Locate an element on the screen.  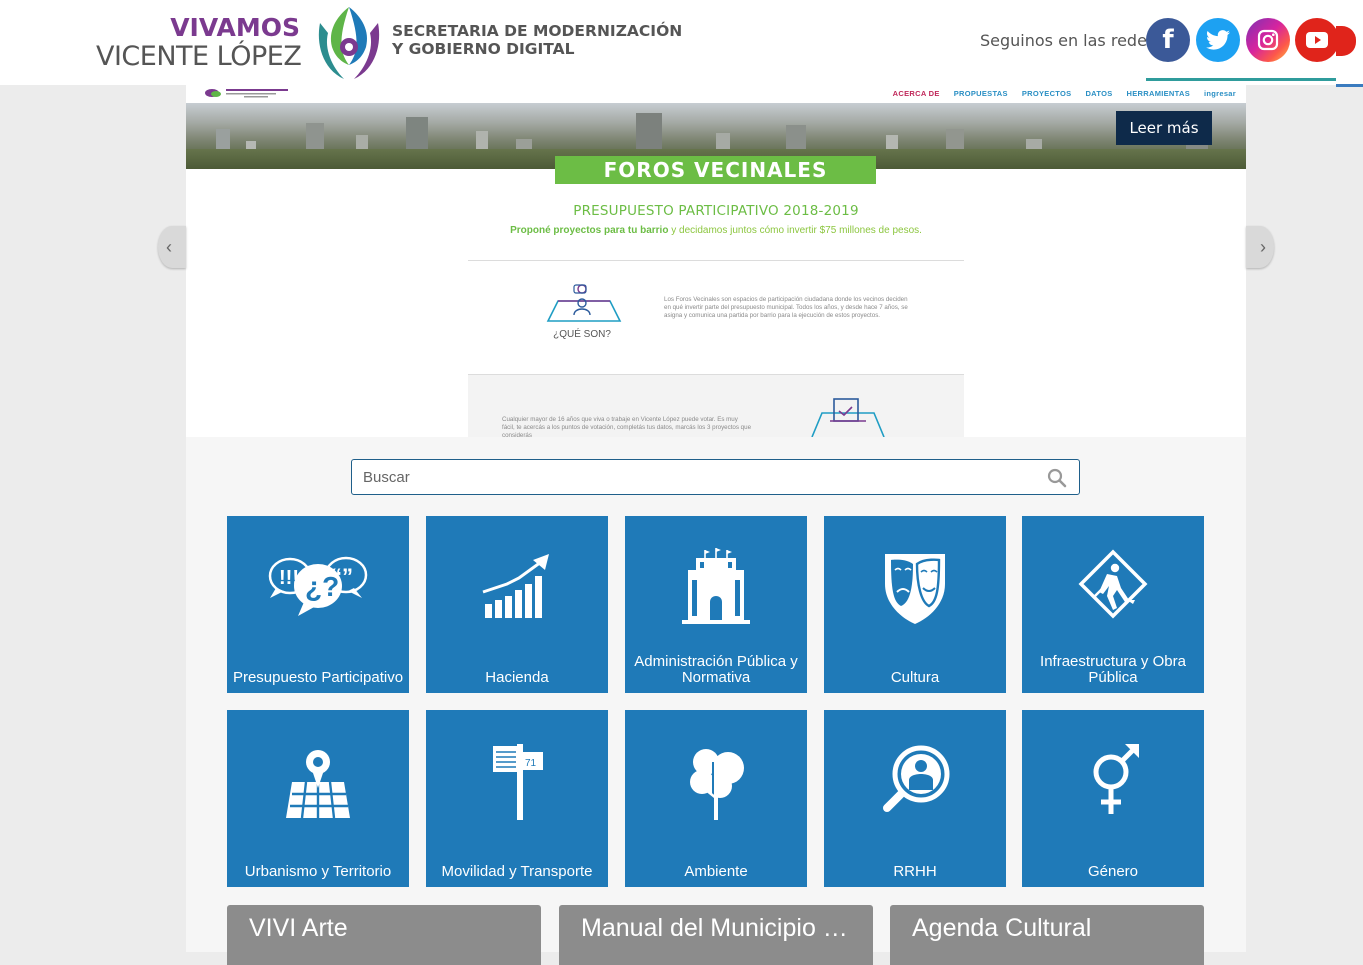
slide-mini-logo-icon is located at coordinates (246, 93).